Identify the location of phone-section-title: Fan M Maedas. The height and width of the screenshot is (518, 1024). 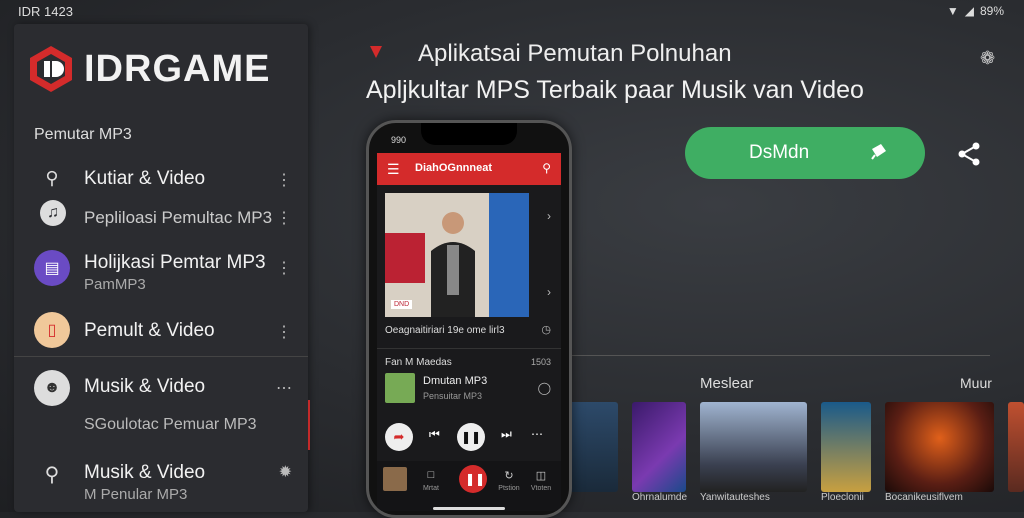
(418, 362).